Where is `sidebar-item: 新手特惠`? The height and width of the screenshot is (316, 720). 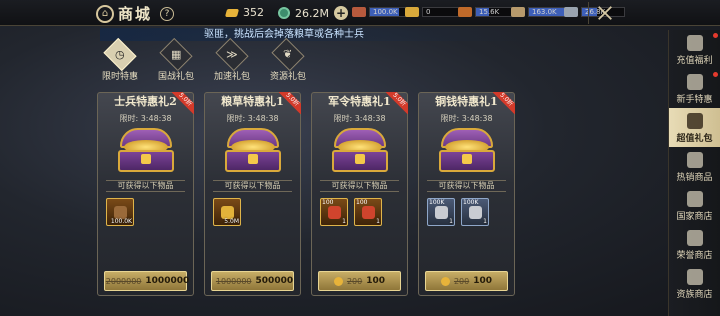
sidebar-item: 新手特惠 is located at coordinates (694, 88).